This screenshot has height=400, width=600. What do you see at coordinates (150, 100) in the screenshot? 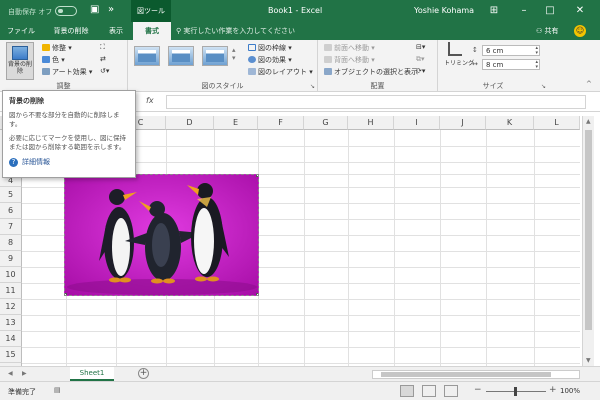
I see `fx-icon: fx` at bounding box center [150, 100].